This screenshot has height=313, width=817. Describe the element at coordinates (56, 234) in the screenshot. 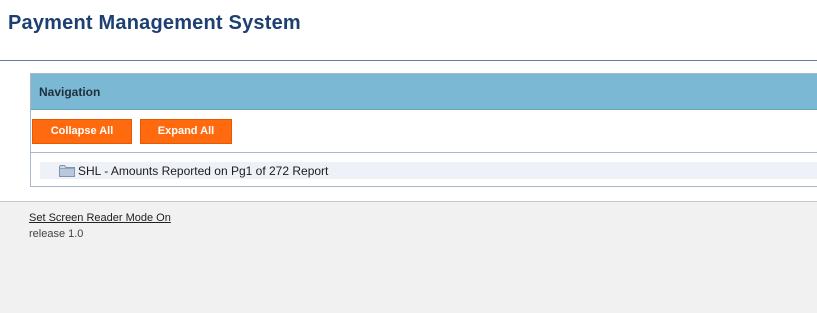

I see `release-version: release 1.0` at that location.